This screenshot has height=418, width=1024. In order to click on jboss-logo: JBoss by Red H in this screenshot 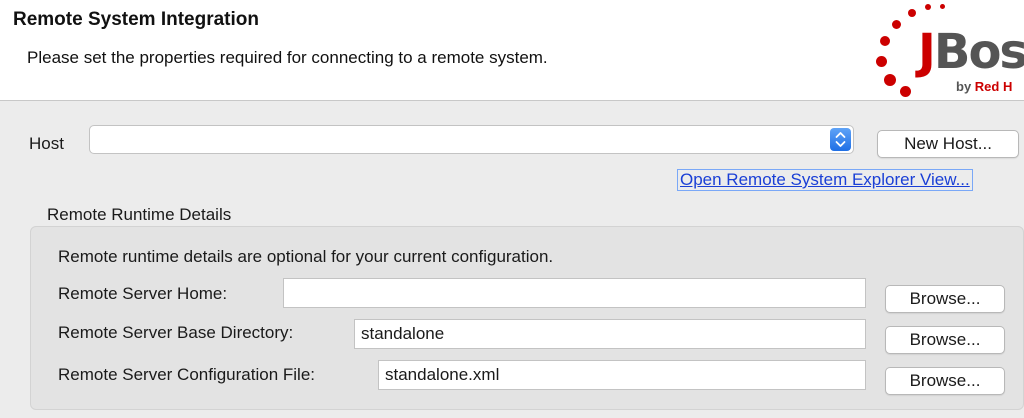, I will do `click(945, 50)`.